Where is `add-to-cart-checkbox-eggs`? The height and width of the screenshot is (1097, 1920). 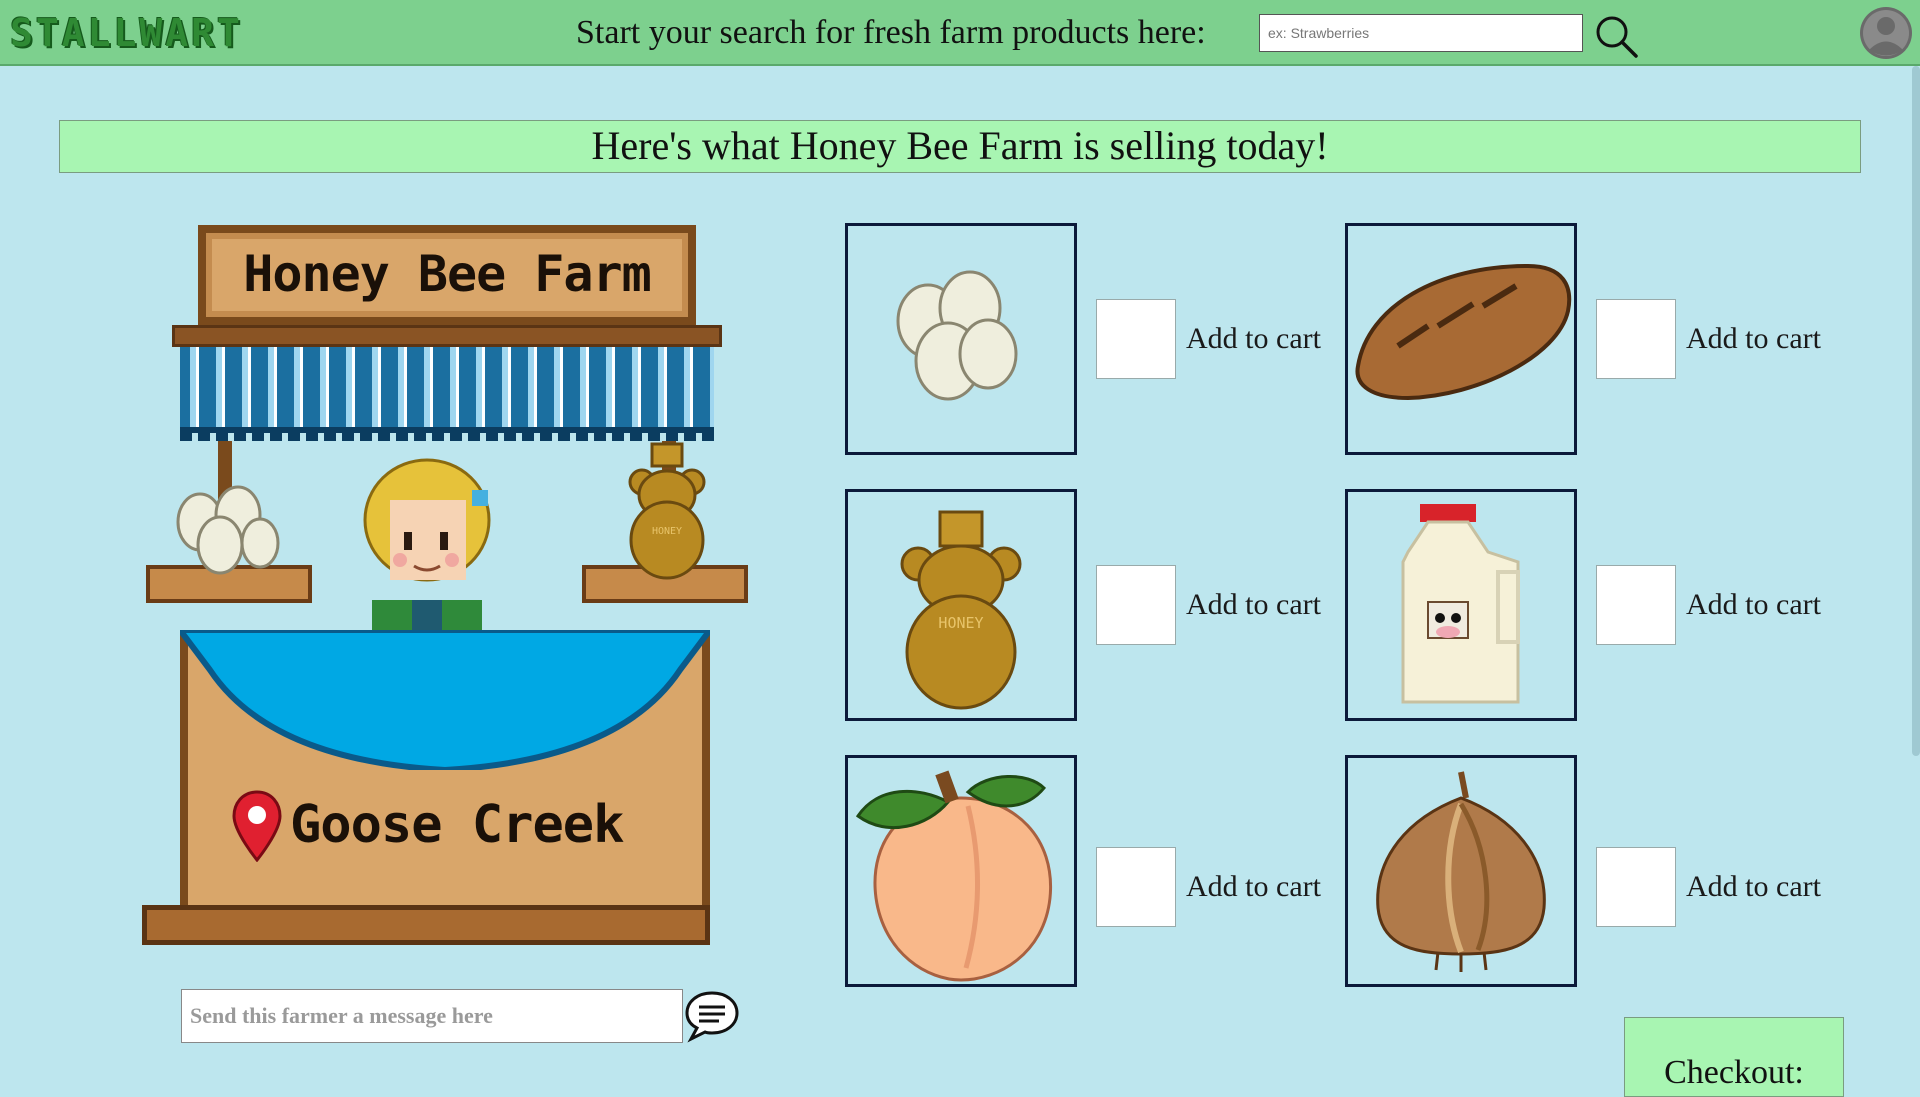 add-to-cart-checkbox-eggs is located at coordinates (1136, 339).